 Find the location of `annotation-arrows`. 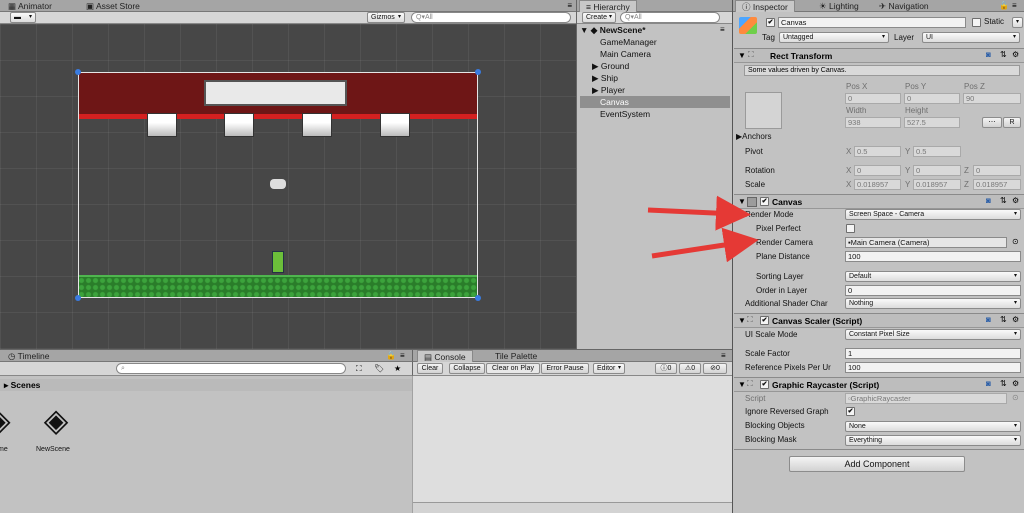

annotation-arrows is located at coordinates (703, 229).